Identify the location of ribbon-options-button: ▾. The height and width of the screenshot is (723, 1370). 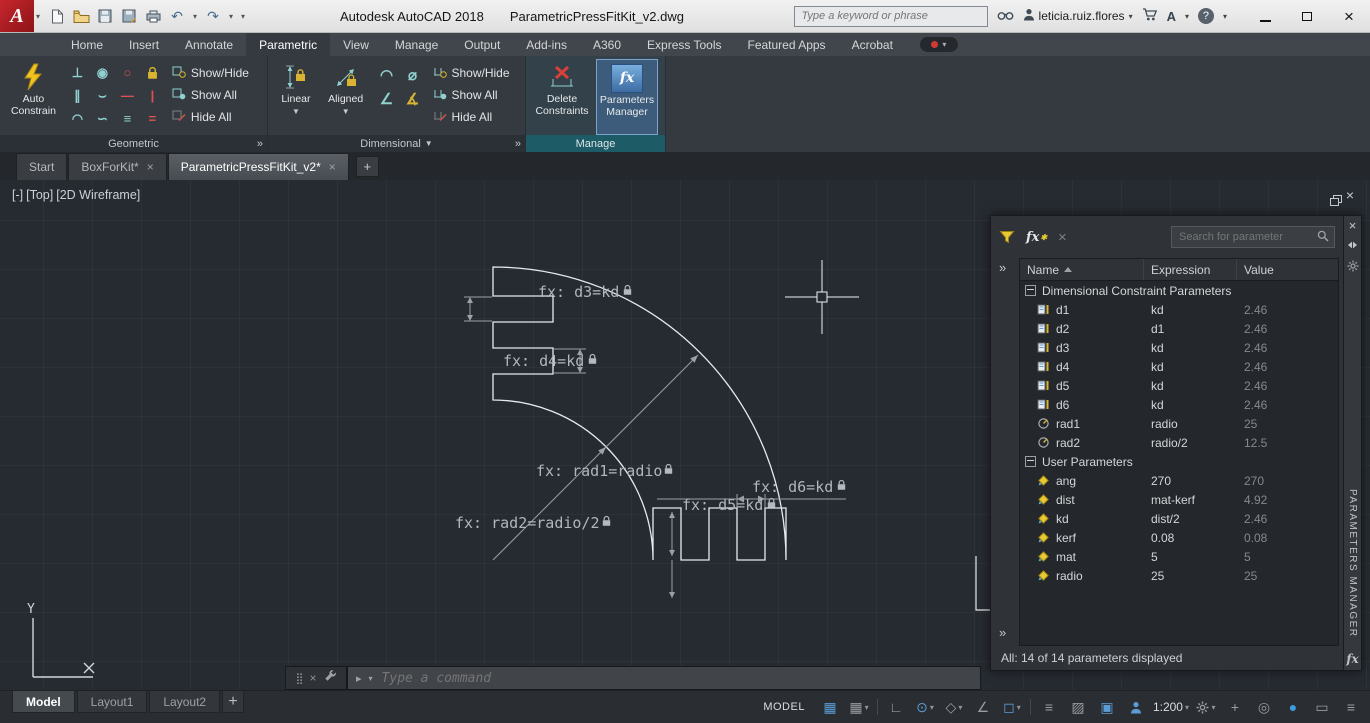
(938, 44).